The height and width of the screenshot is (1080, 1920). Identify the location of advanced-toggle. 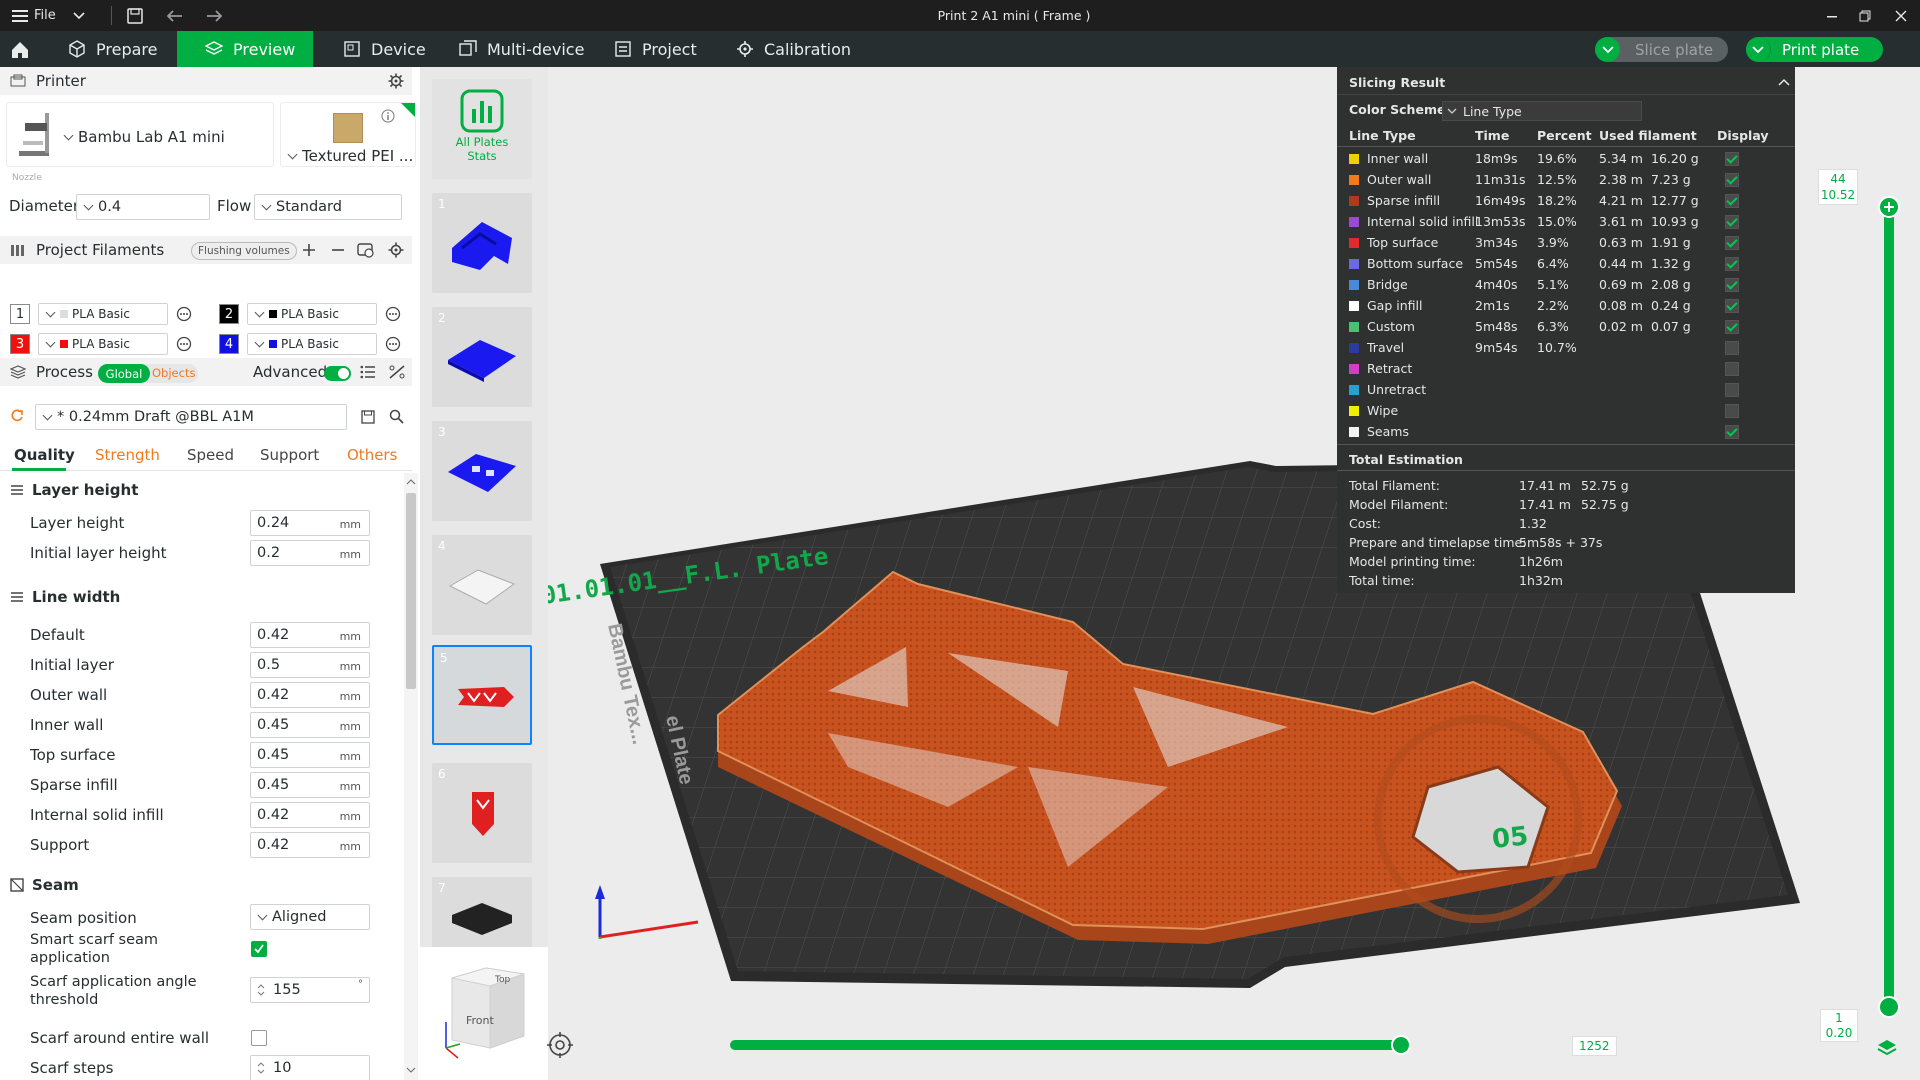
(337, 373).